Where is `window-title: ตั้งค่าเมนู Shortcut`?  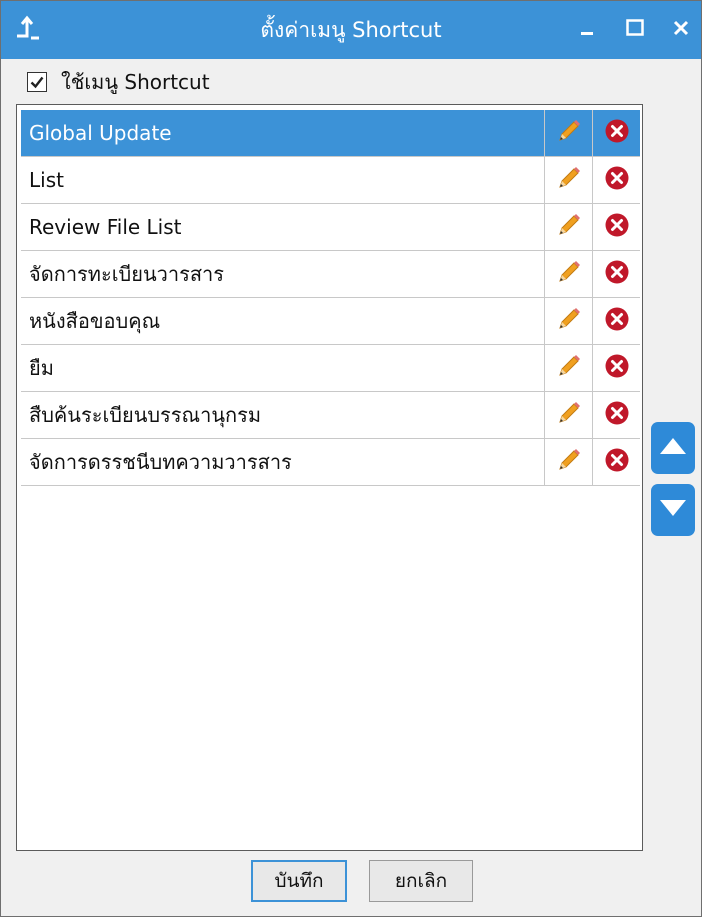
window-title: ตั้งค่าเมนู Shortcut is located at coordinates (351, 30).